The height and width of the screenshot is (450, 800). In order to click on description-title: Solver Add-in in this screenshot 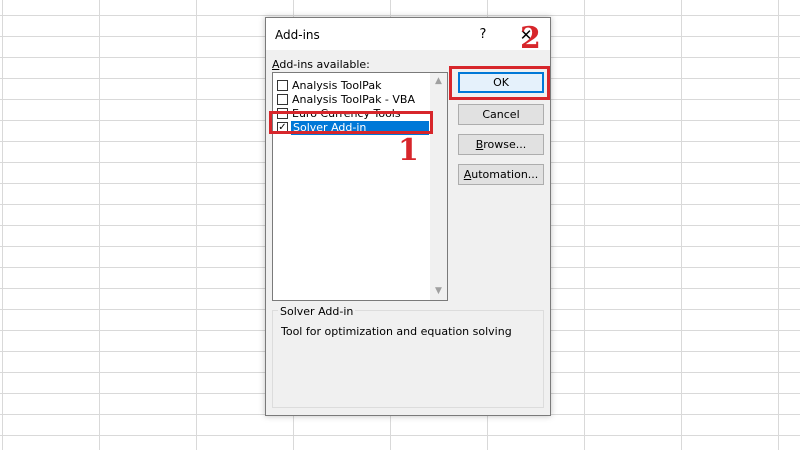, I will do `click(317, 311)`.